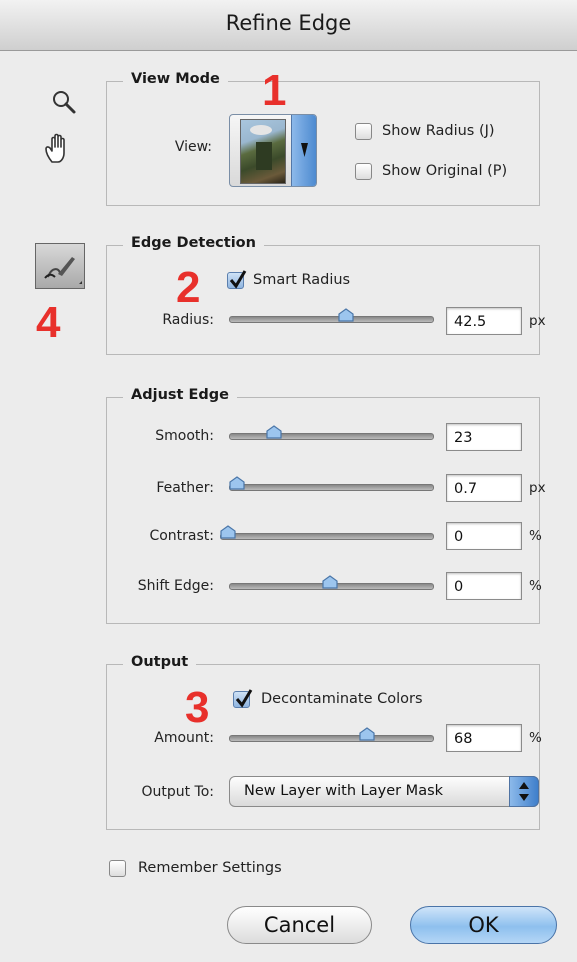 The width and height of the screenshot is (577, 962). Describe the element at coordinates (535, 536) in the screenshot. I see `contrast-unit: %` at that location.